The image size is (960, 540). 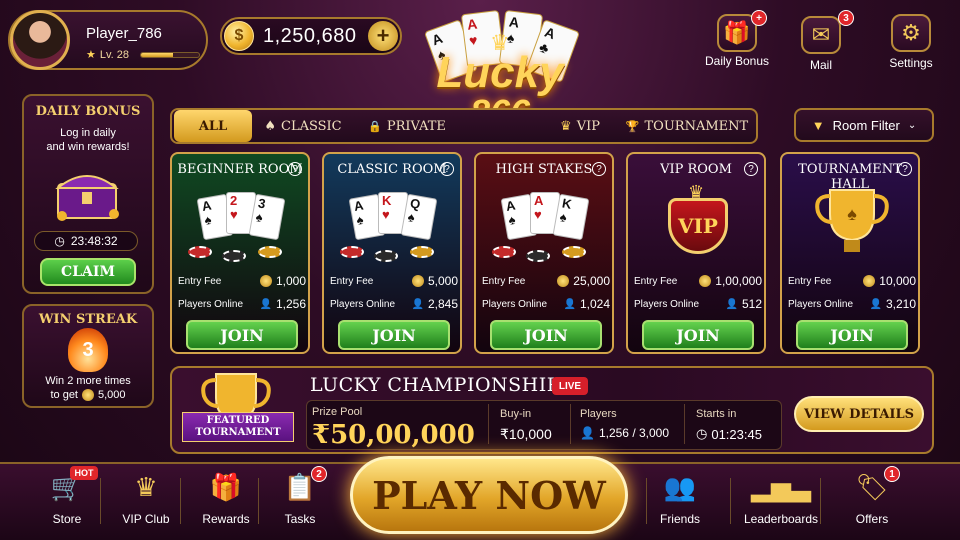 I want to click on hot-badge: HOT, so click(x=84, y=473).